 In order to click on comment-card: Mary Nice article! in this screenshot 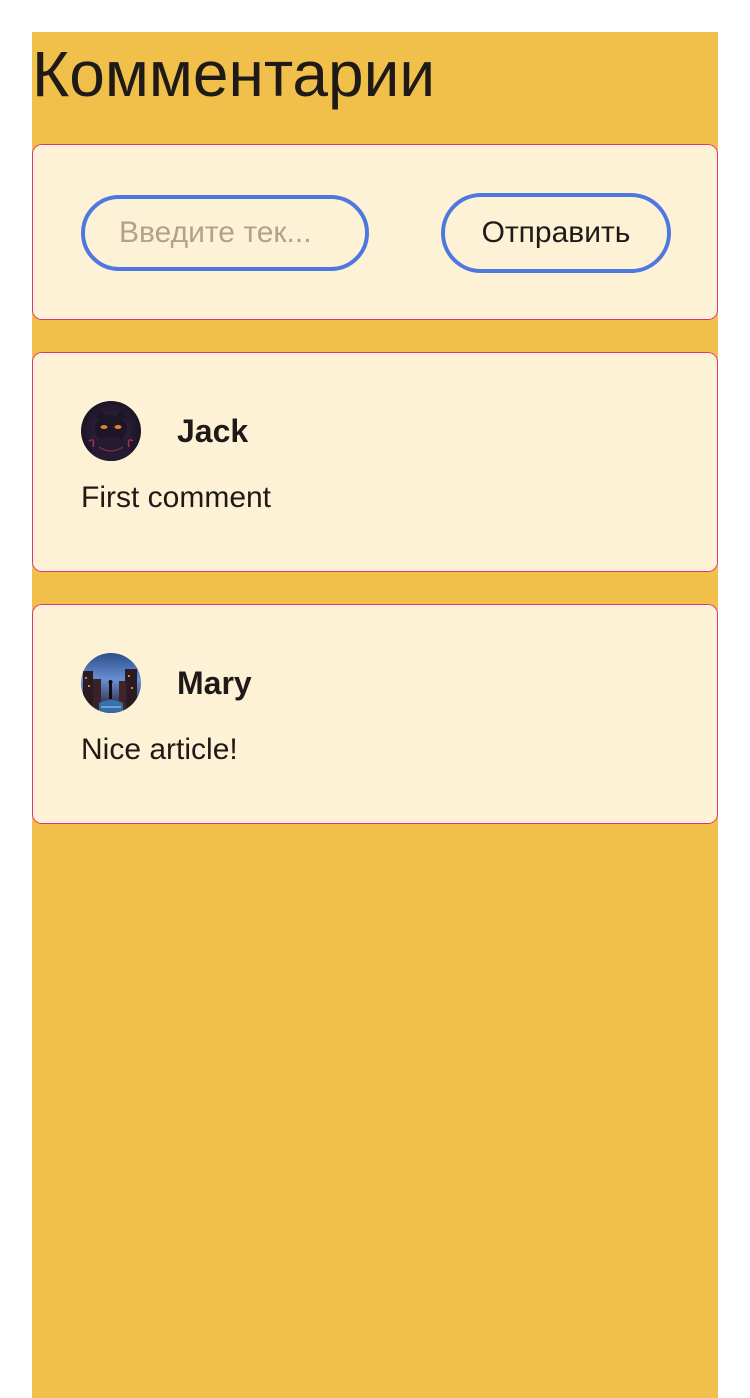, I will do `click(375, 714)`.